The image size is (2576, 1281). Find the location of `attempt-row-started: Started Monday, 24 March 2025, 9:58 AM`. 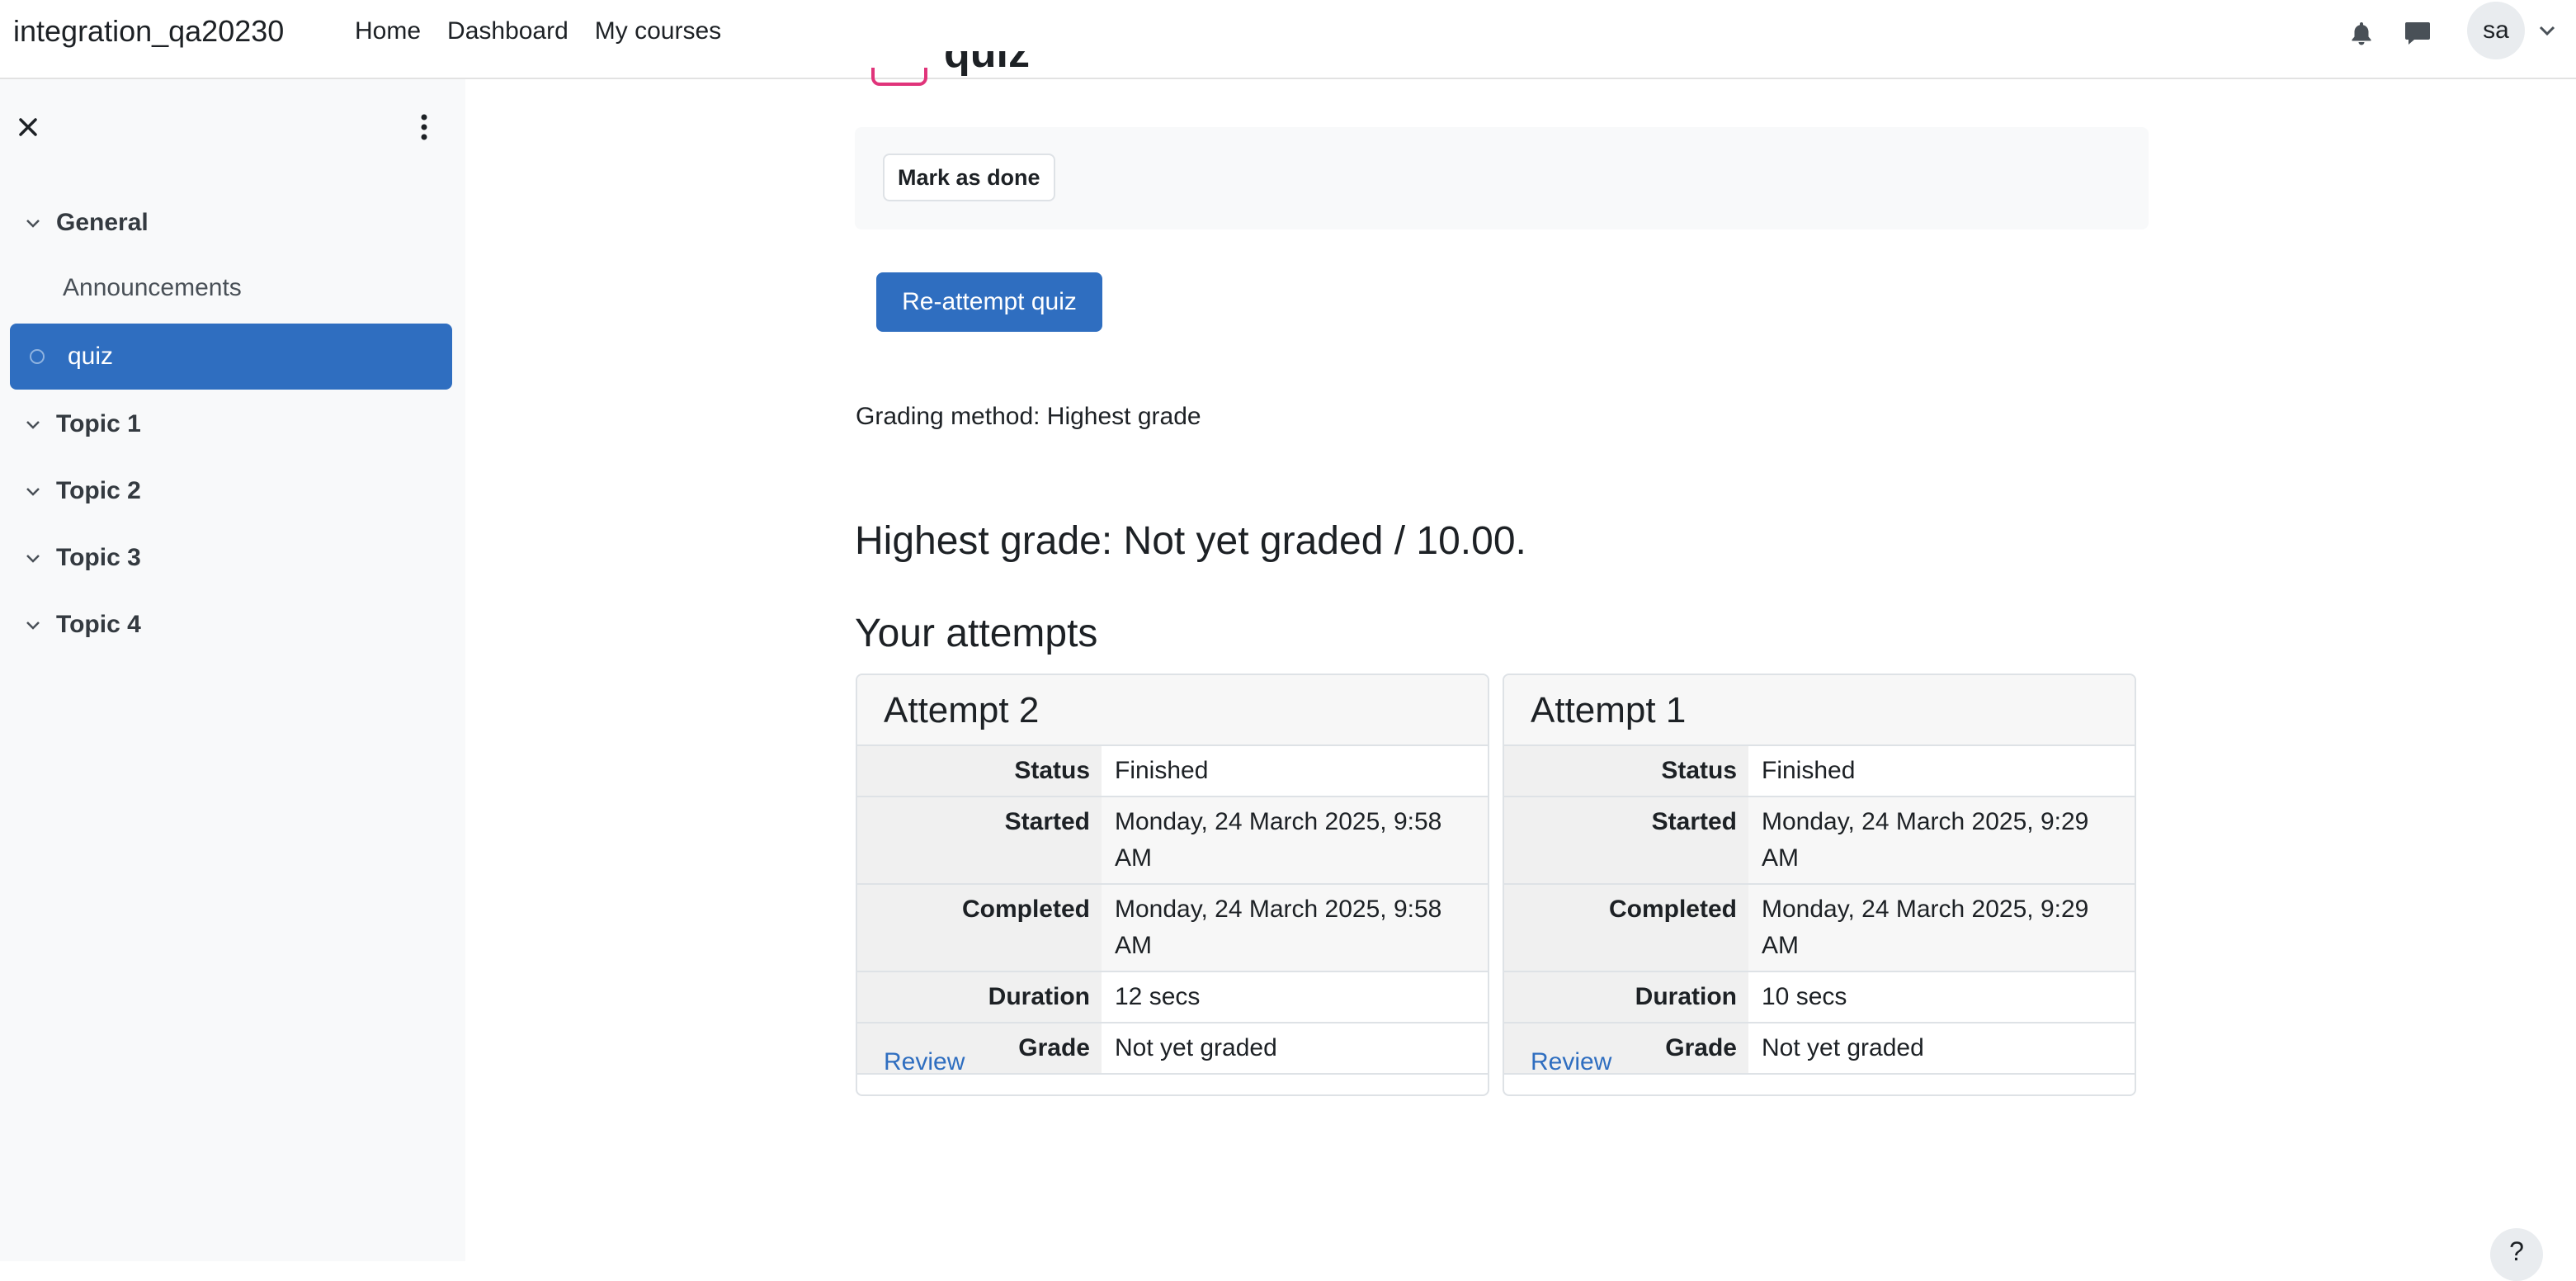

attempt-row-started: Started Monday, 24 March 2025, 9:58 AM is located at coordinates (1172, 841).